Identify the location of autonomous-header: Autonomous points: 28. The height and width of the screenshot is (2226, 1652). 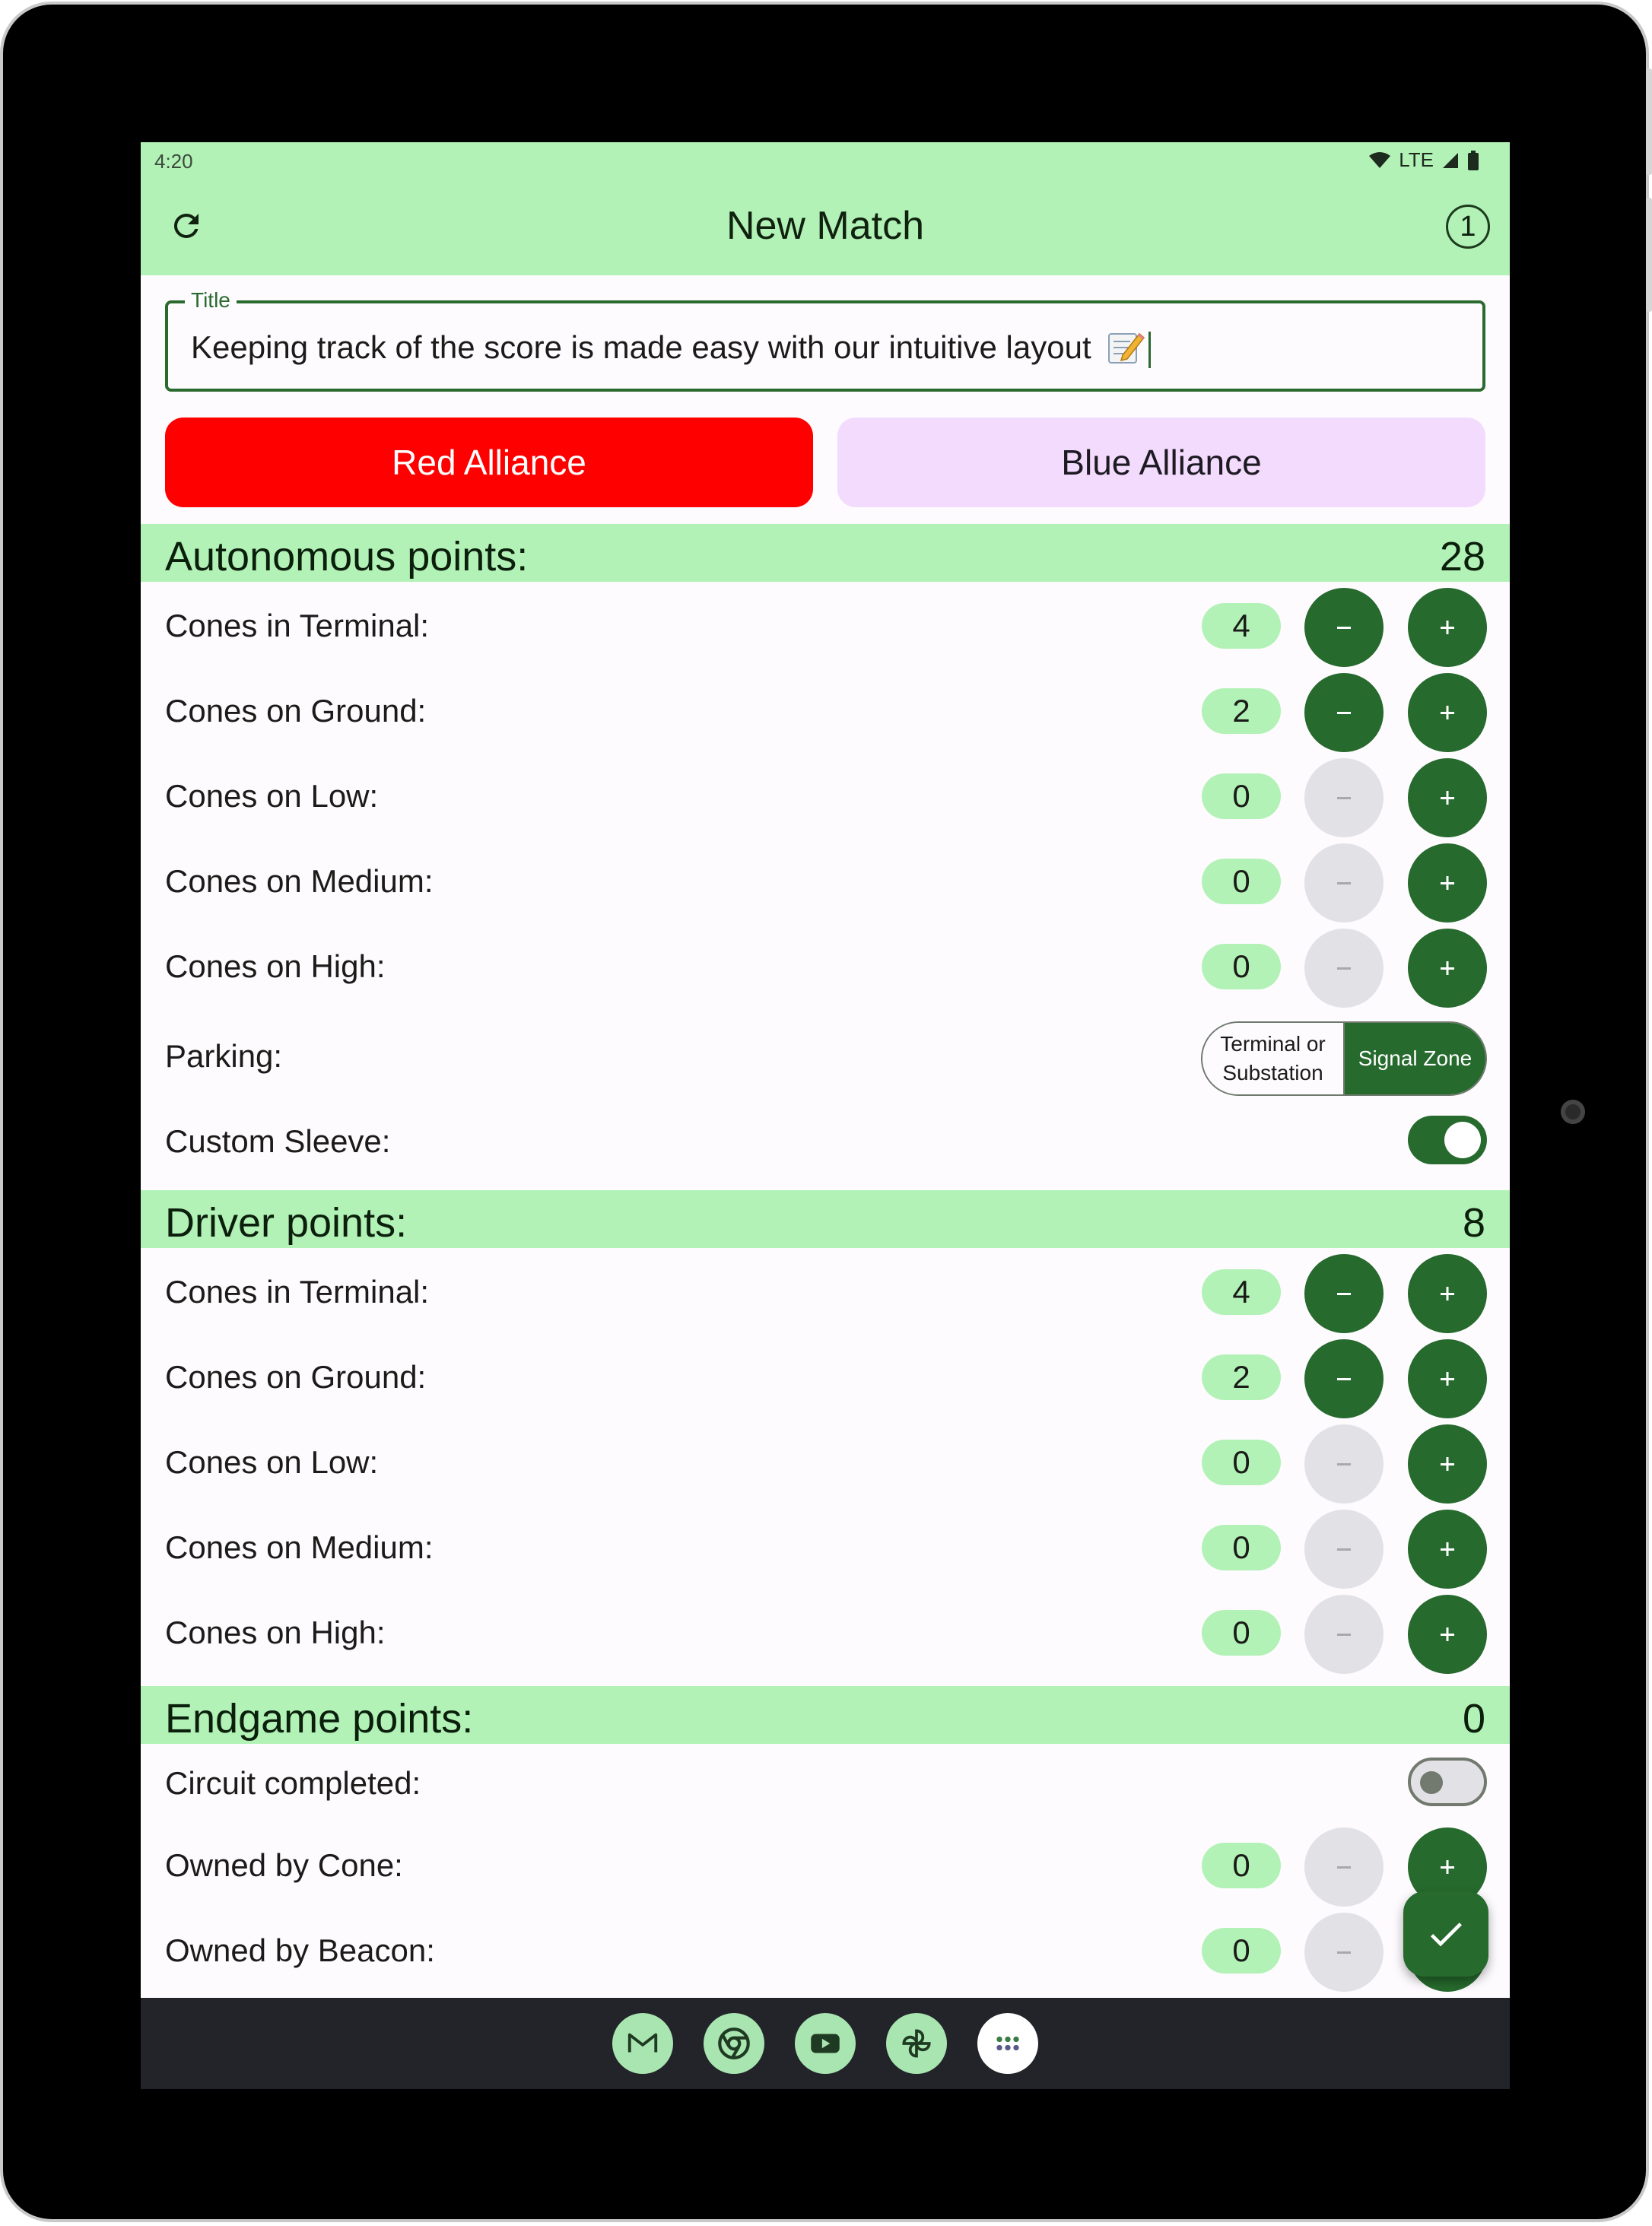
(825, 553).